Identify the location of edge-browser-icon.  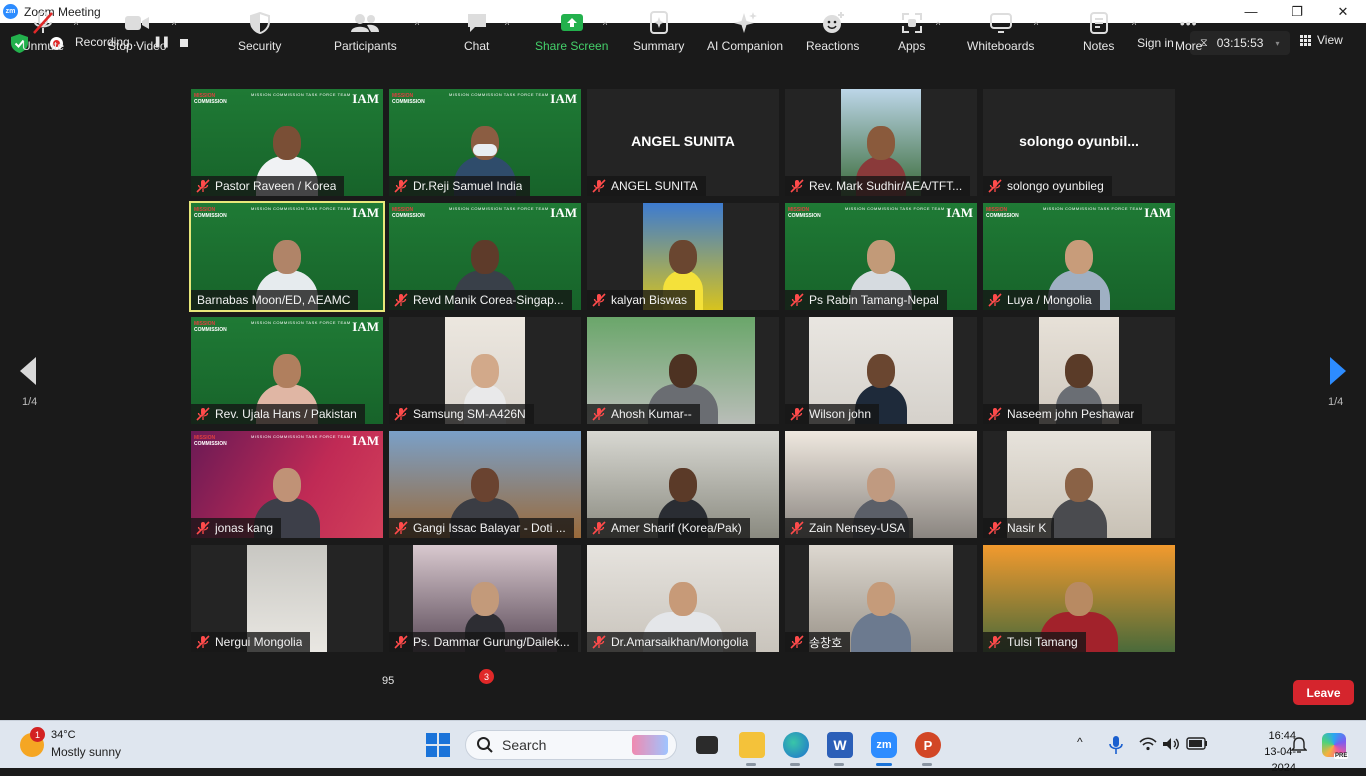
(796, 745).